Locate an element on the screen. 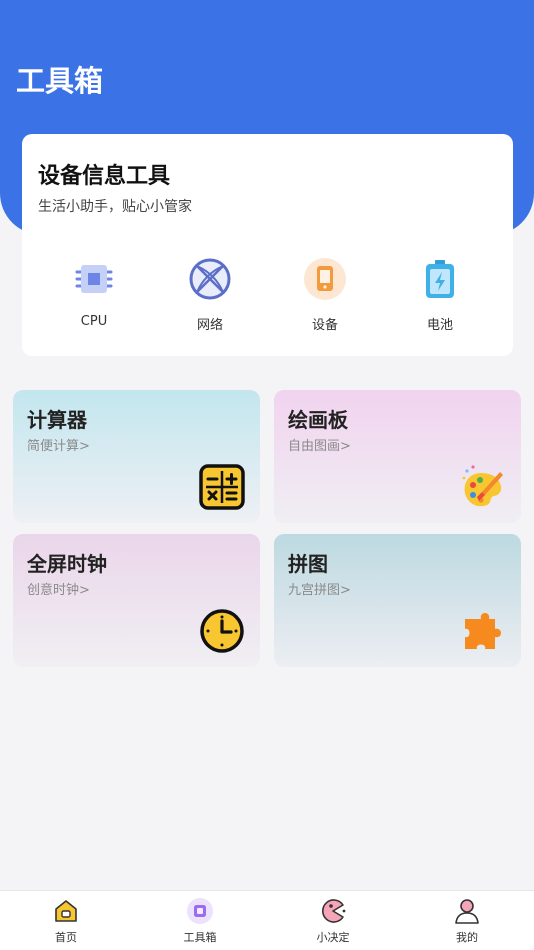 This screenshot has height=950, width=534. tab-profile: 我的 is located at coordinates (467, 921).